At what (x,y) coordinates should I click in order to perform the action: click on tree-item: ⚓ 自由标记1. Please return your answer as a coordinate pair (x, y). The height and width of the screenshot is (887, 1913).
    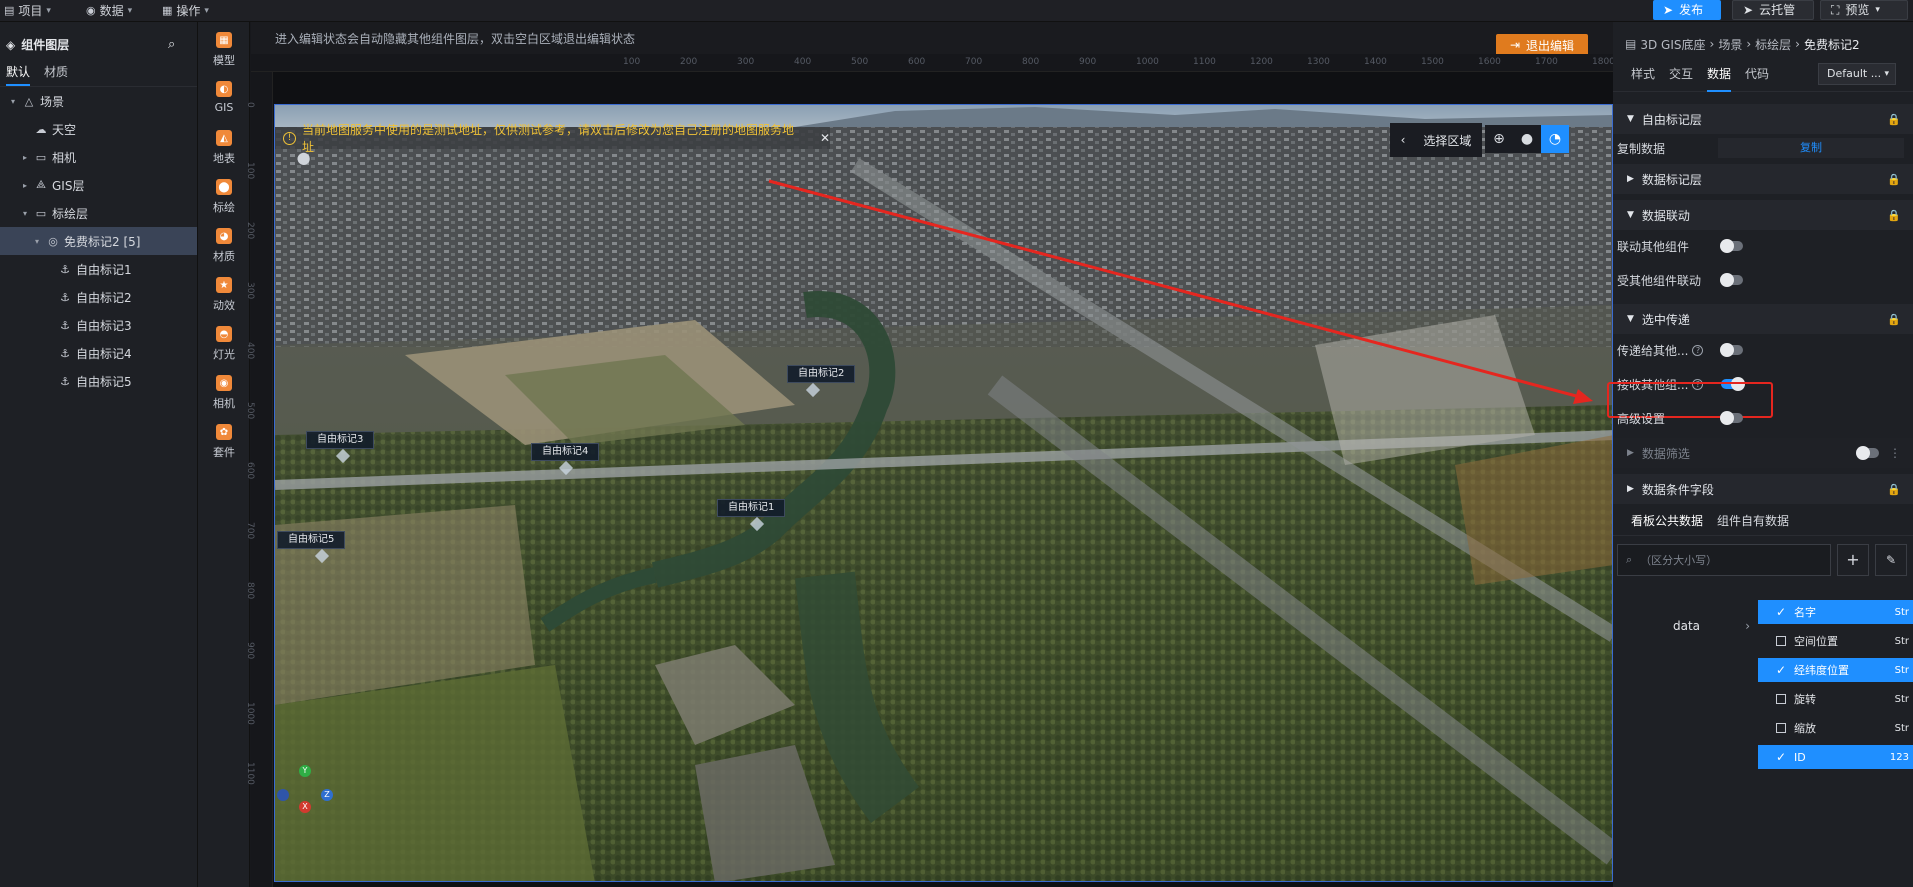
    Looking at the image, I should click on (98, 269).